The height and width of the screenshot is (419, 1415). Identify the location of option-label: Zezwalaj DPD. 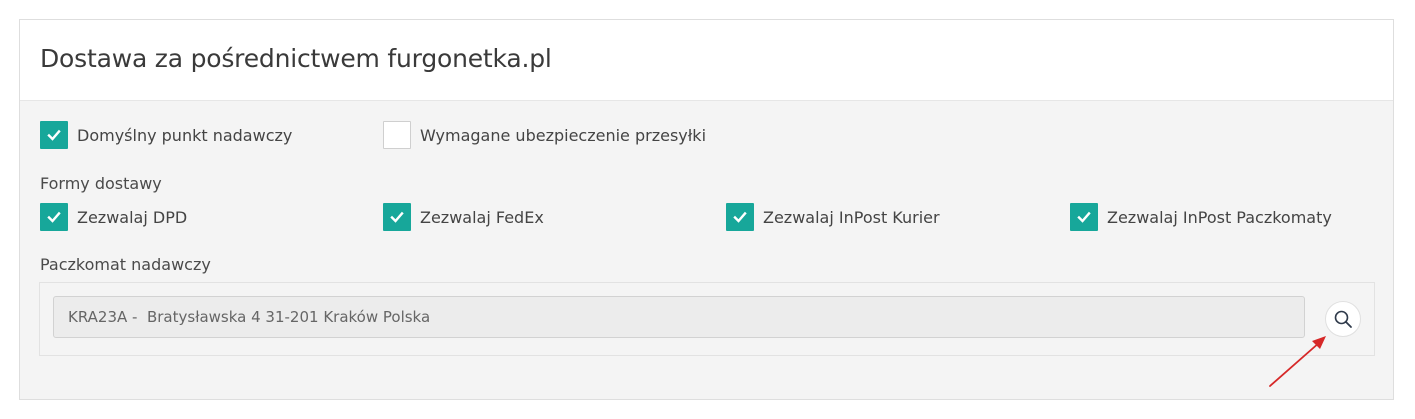
(132, 217).